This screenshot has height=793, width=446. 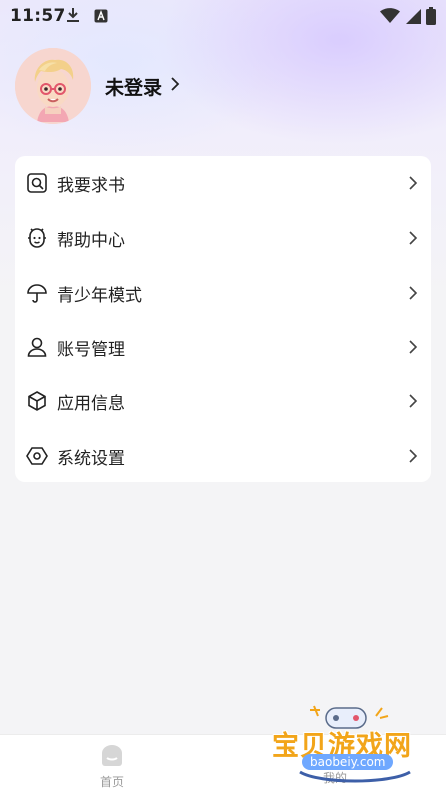 What do you see at coordinates (91, 185) in the screenshot?
I see `menu-item-label: 我要求书` at bounding box center [91, 185].